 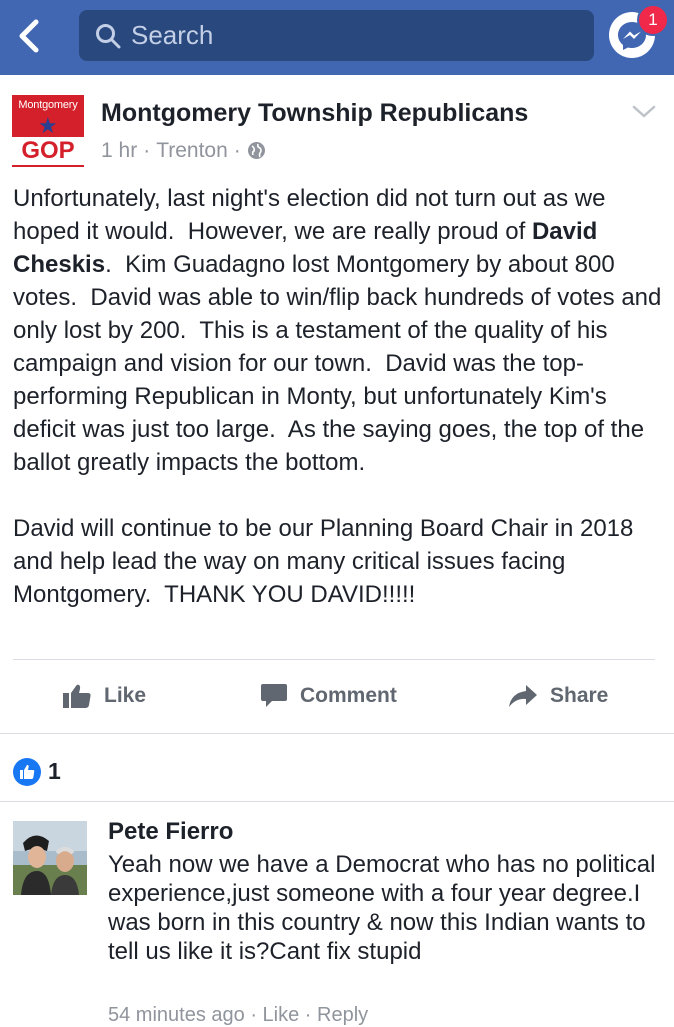 What do you see at coordinates (274, 695) in the screenshot?
I see `comment-icon` at bounding box center [274, 695].